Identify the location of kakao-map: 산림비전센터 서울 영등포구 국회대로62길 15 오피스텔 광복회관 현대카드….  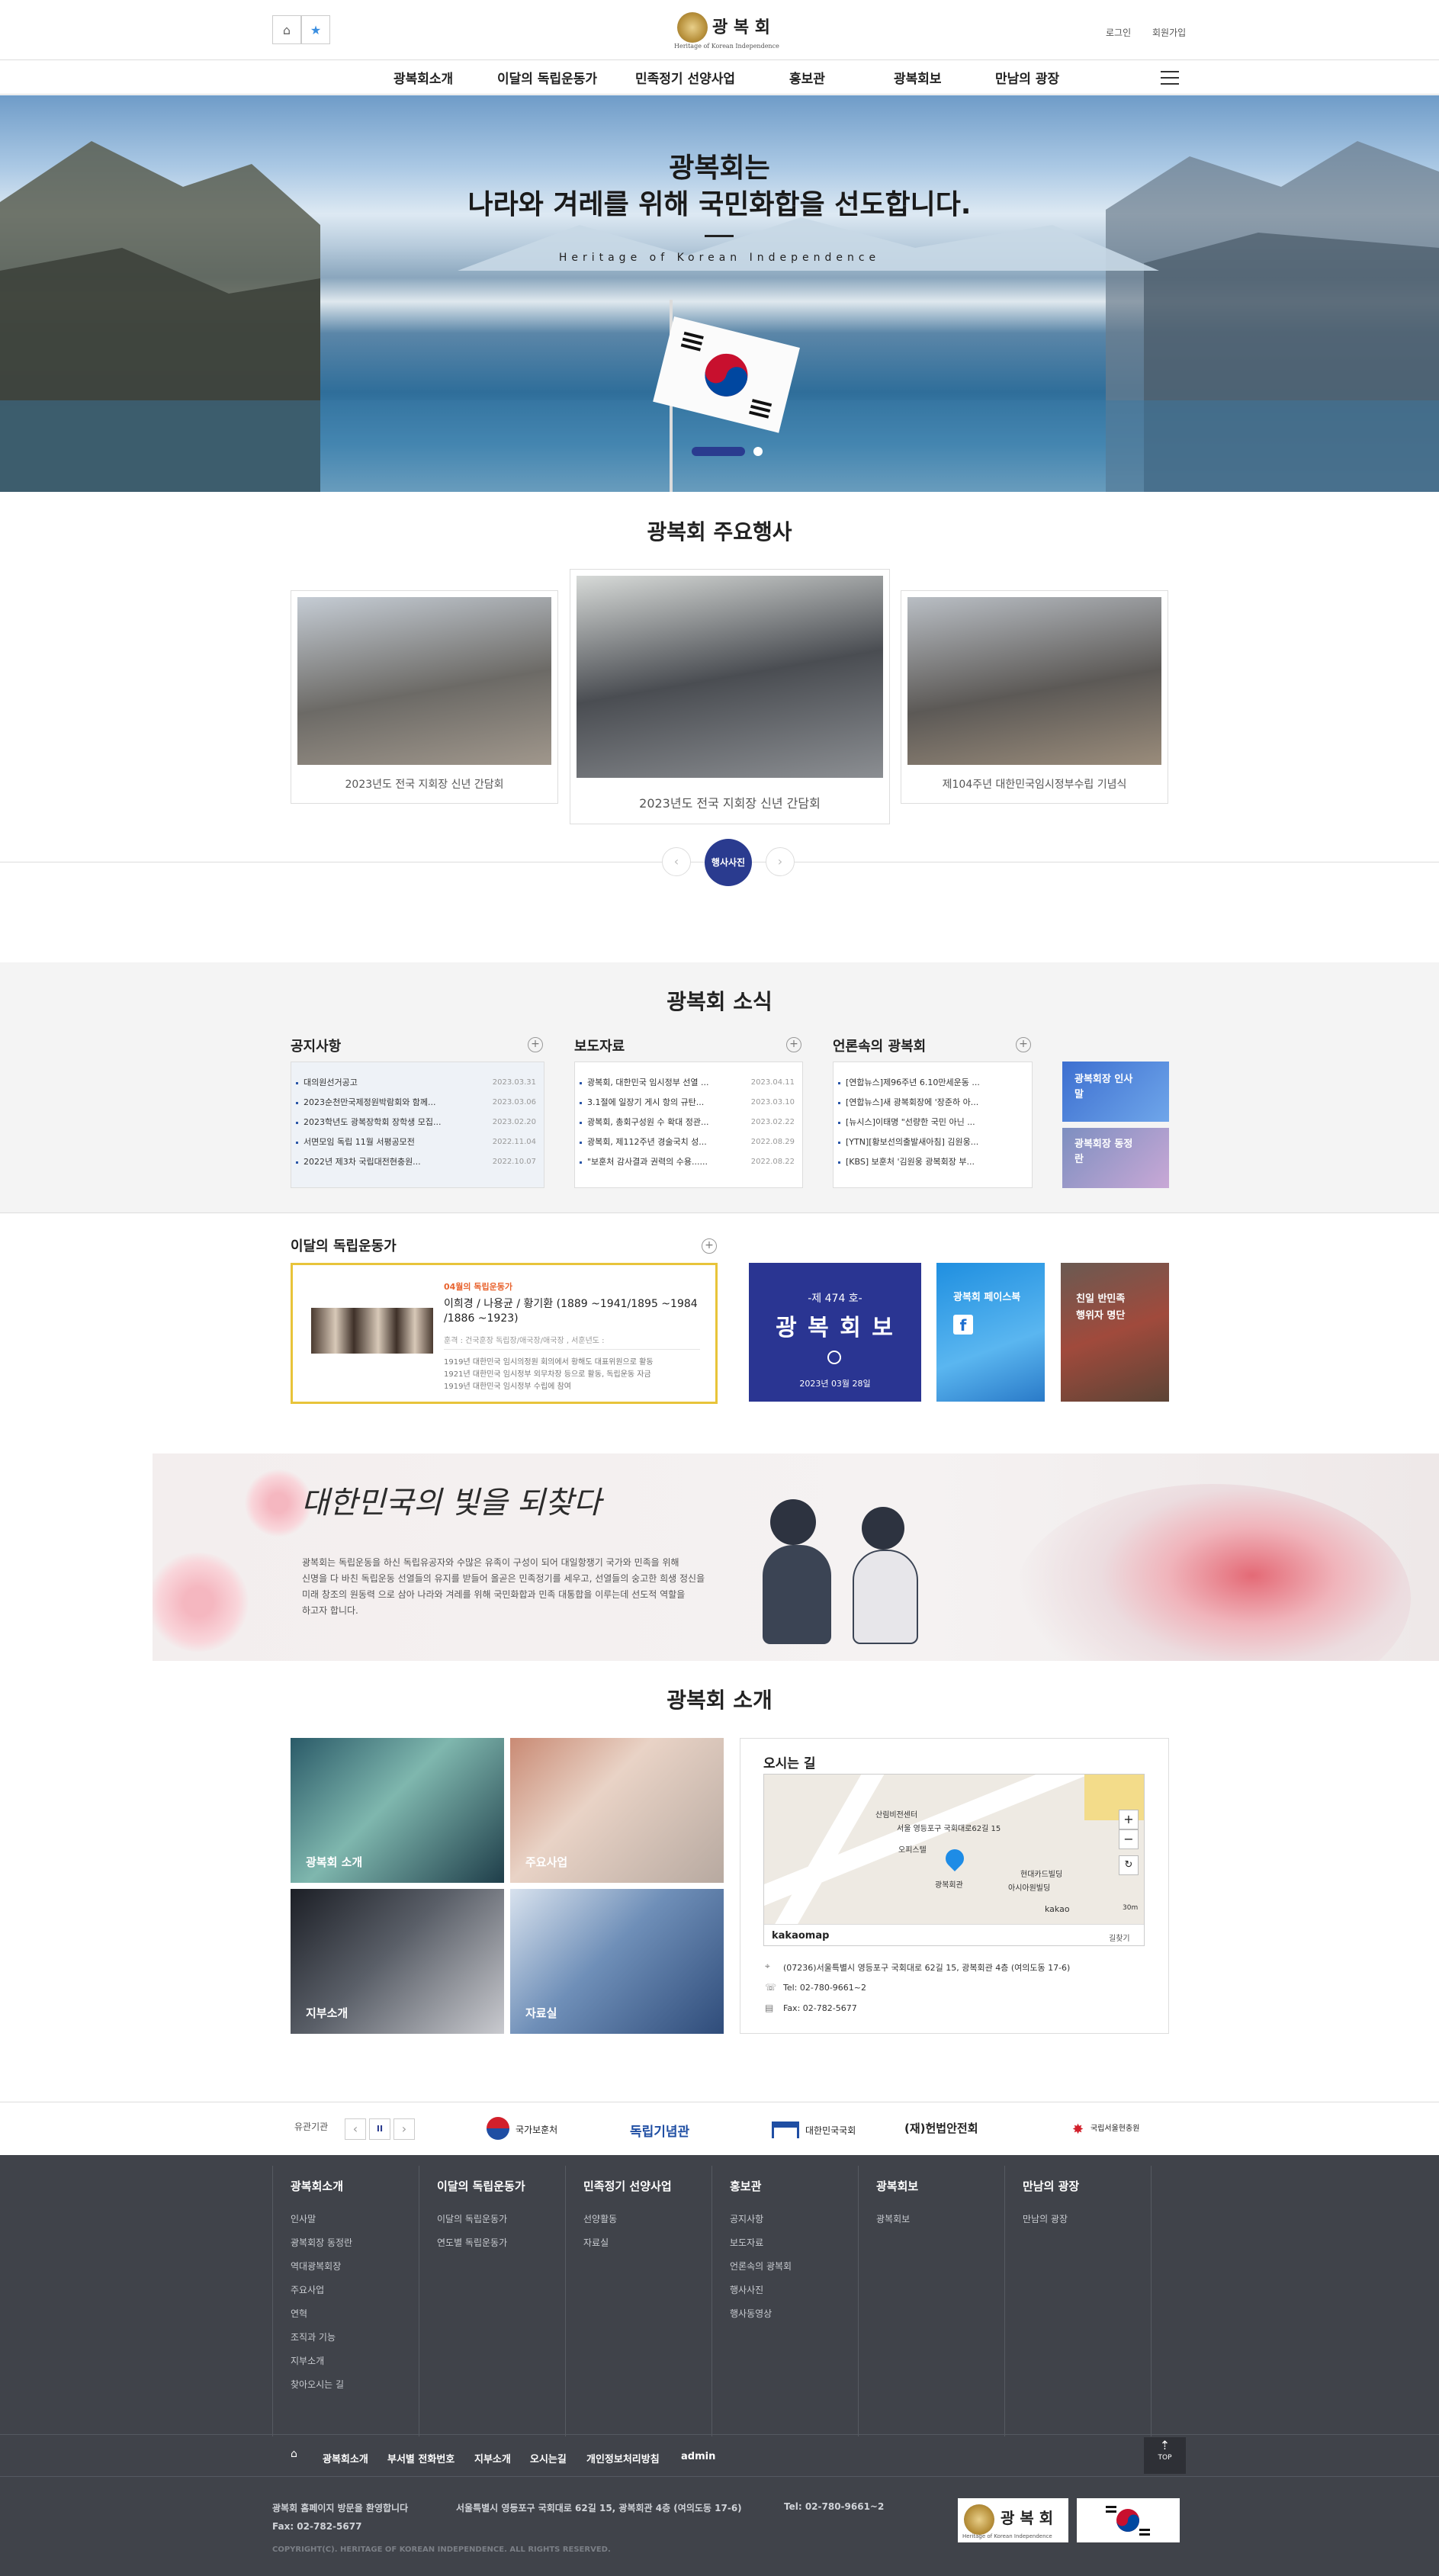
(954, 1860).